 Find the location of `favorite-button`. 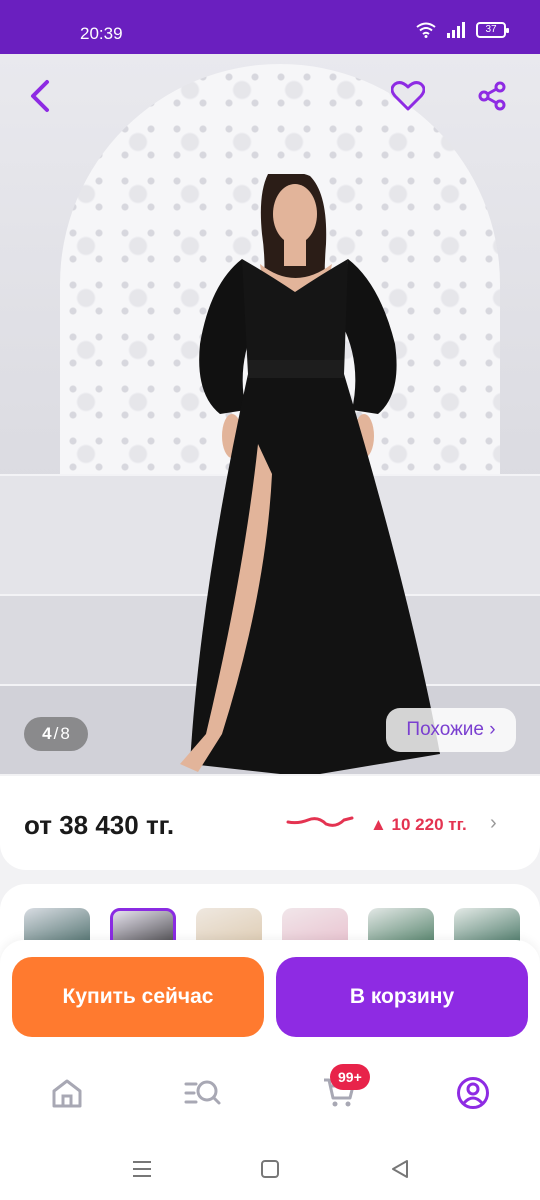

favorite-button is located at coordinates (408, 96).